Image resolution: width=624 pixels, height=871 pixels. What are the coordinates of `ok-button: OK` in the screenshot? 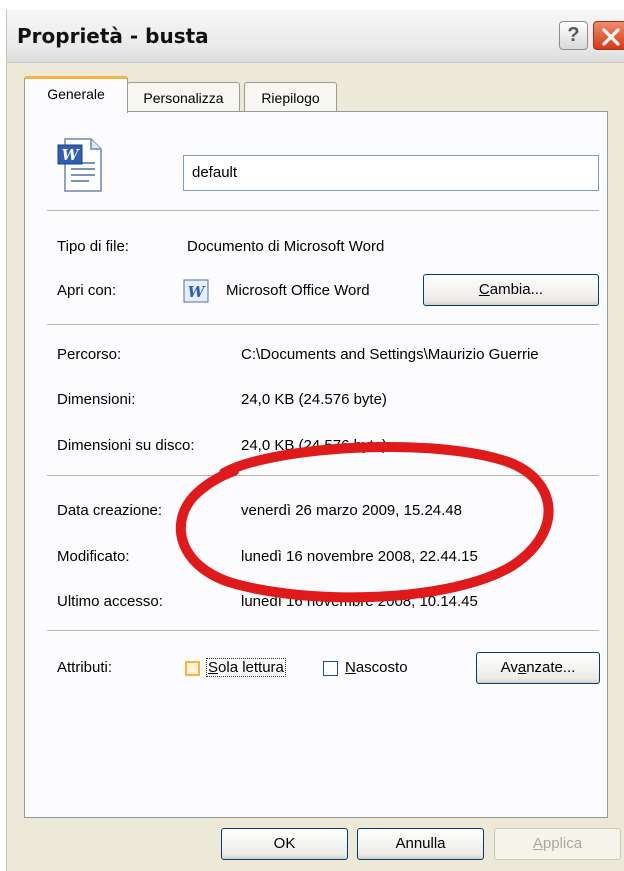 It's located at (284, 844).